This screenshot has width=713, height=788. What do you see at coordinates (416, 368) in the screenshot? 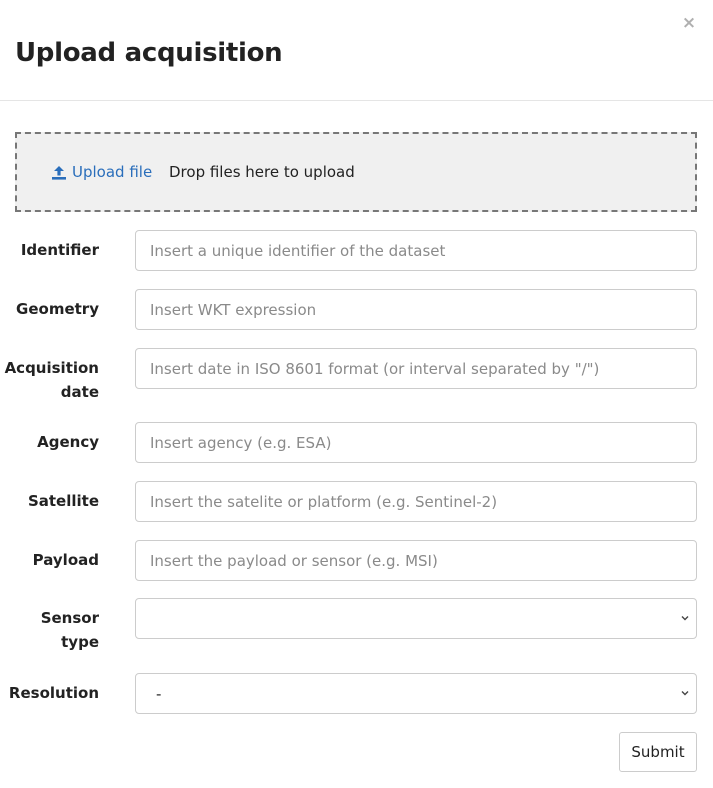
I see `acquisition-date-input` at bounding box center [416, 368].